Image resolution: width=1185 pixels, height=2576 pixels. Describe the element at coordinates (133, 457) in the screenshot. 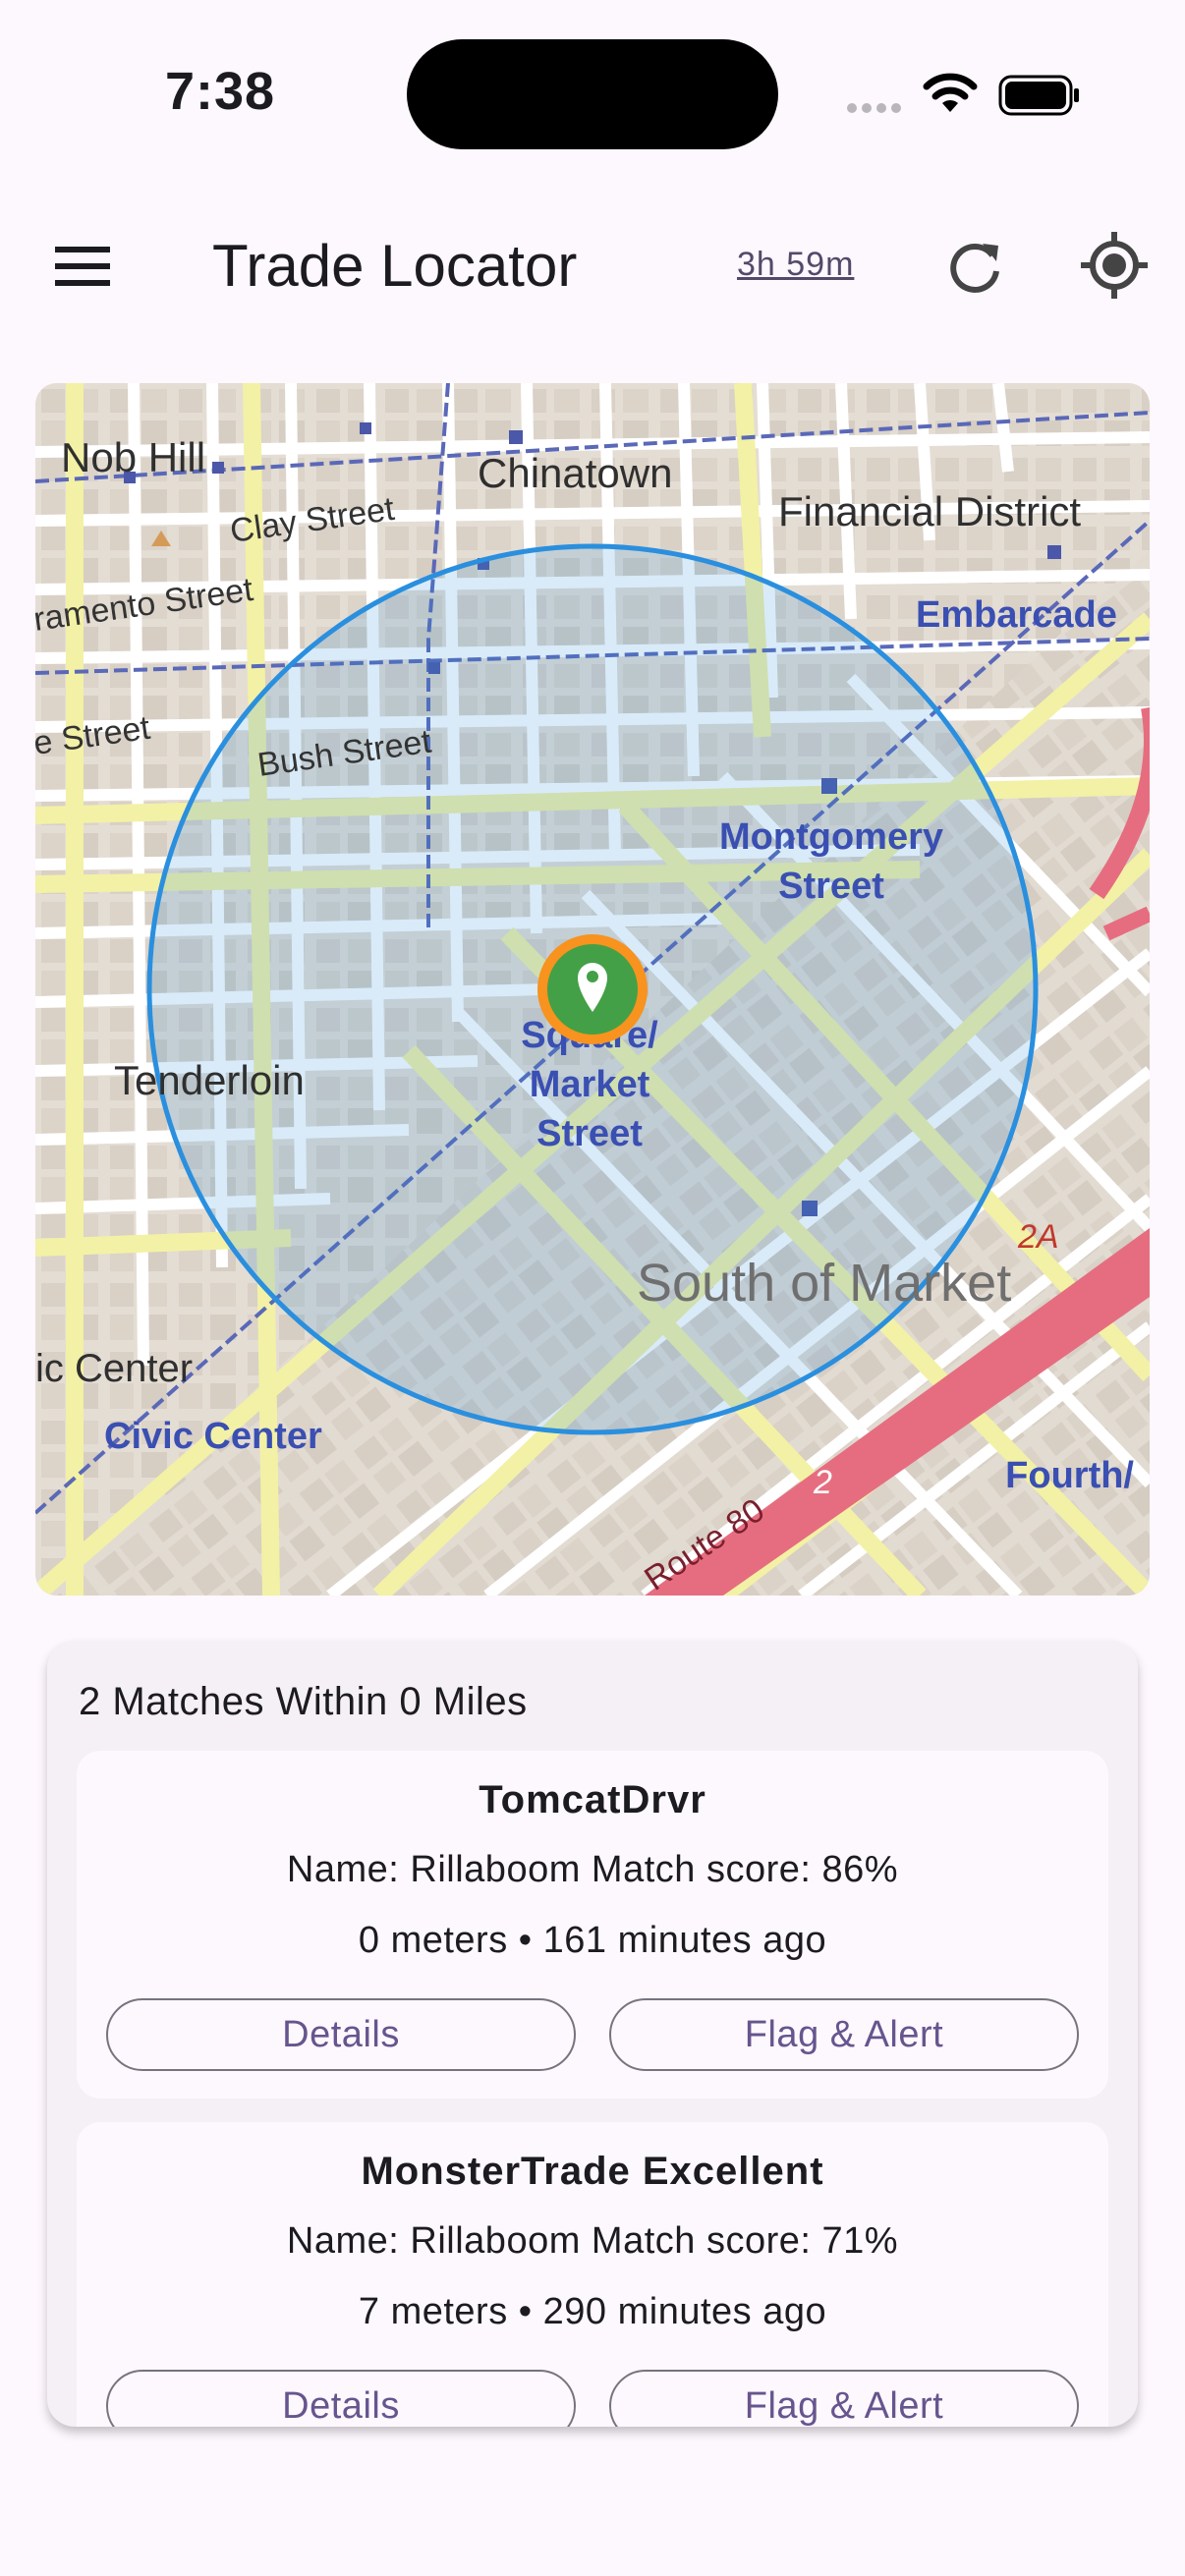

I see `map-label-nob-hill: Nob Hill` at that location.